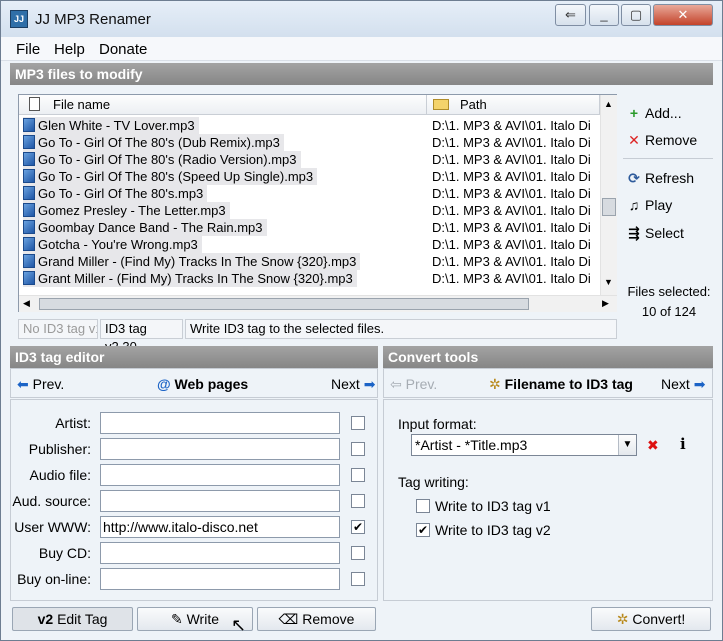 Image resolution: width=723 pixels, height=641 pixels. What do you see at coordinates (121, 193) in the screenshot?
I see `file-name: Go To - Girl Of The 80's.mp3` at bounding box center [121, 193].